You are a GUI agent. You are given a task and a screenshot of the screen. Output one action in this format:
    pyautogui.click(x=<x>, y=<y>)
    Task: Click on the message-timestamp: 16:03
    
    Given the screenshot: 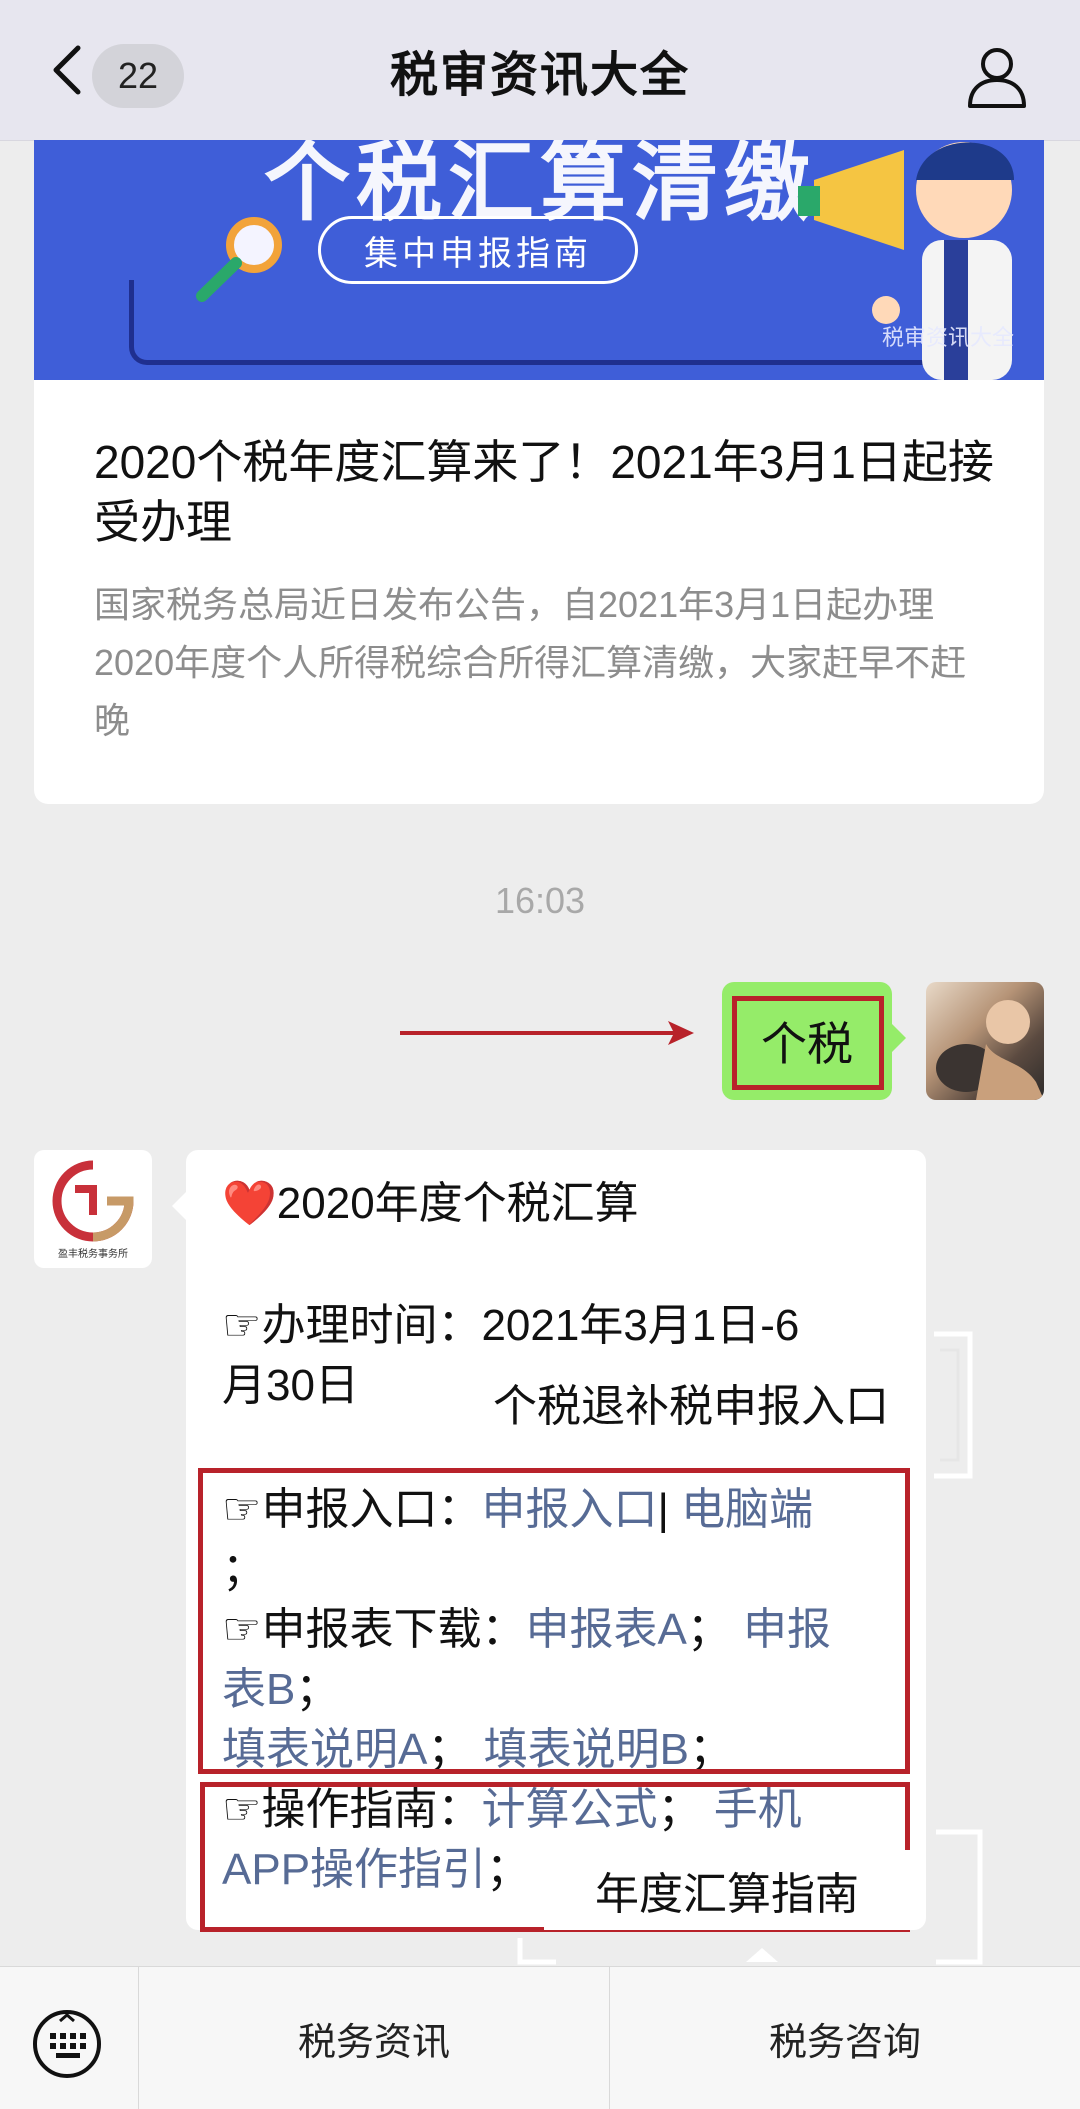 What is the action you would take?
    pyautogui.click(x=540, y=900)
    